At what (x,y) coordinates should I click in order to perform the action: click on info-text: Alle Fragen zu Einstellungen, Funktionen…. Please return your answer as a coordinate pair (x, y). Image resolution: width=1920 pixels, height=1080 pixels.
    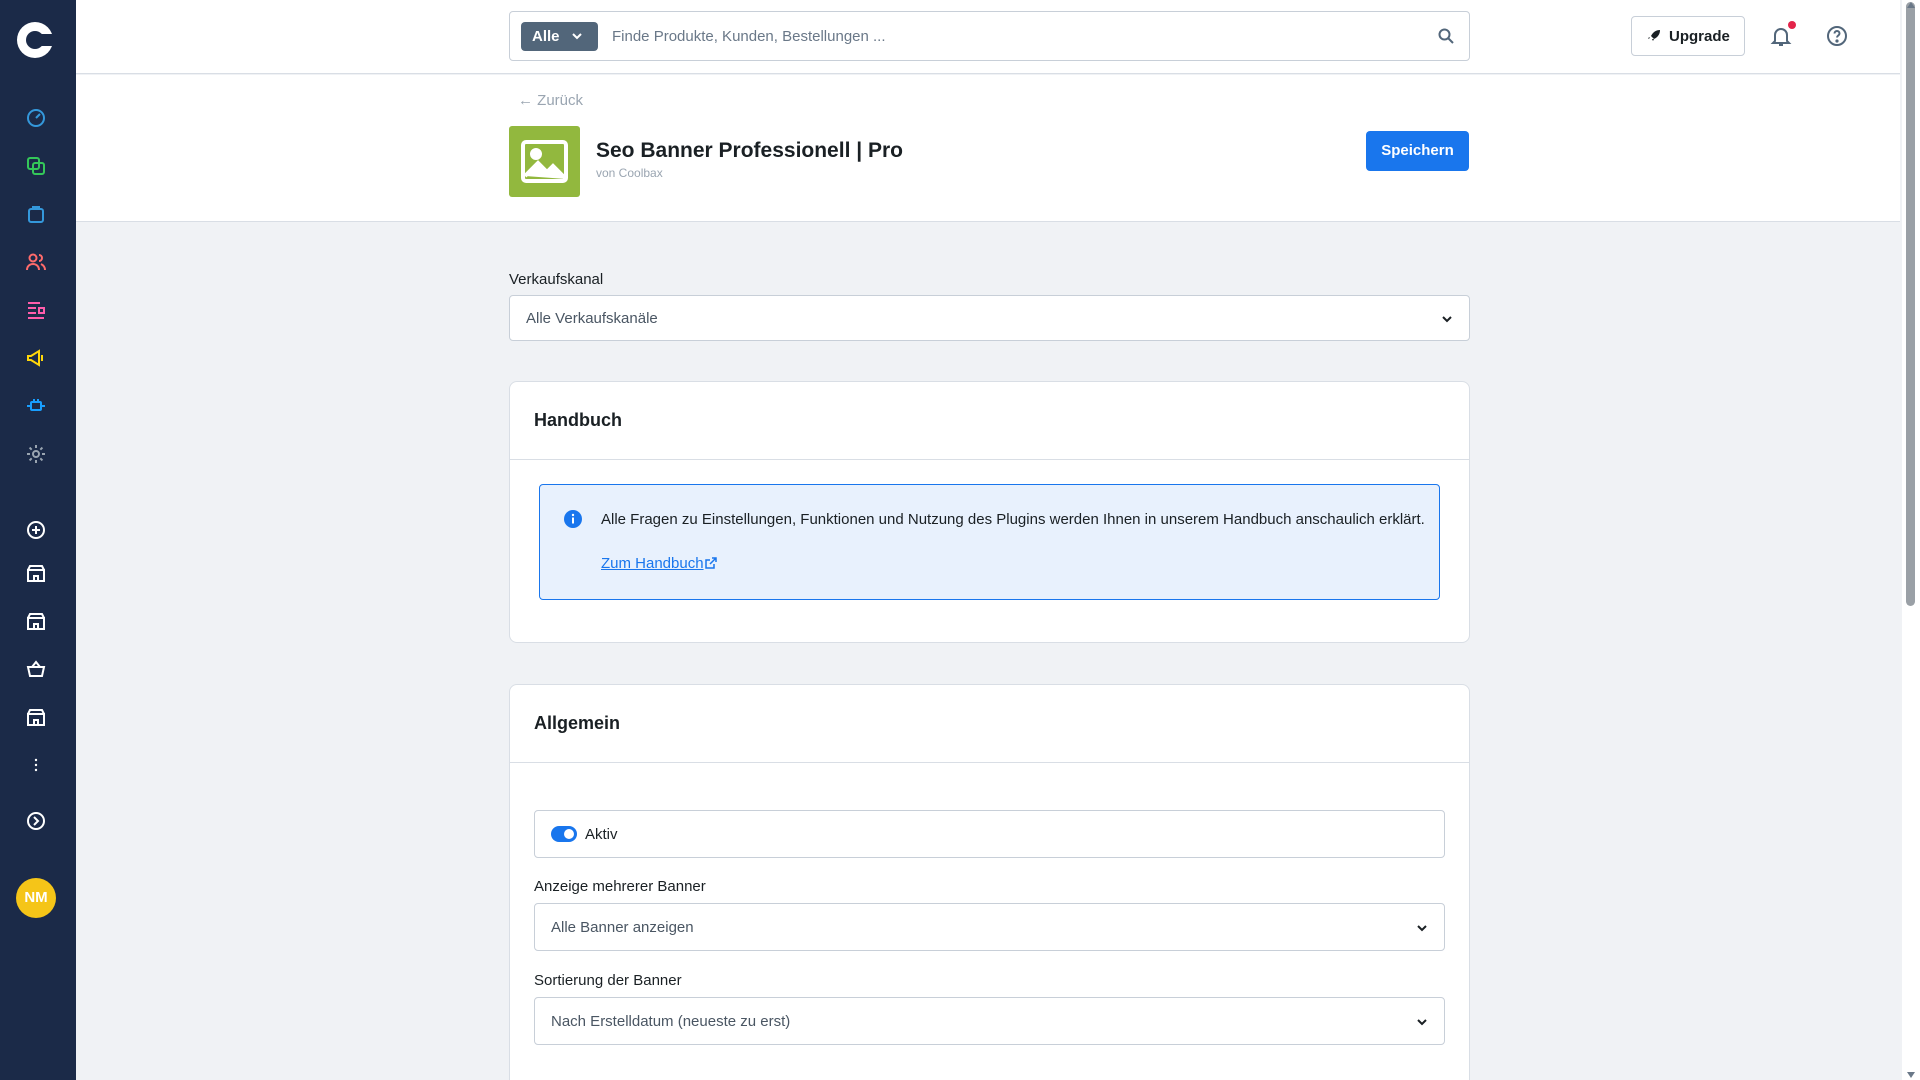
    Looking at the image, I should click on (1013, 519).